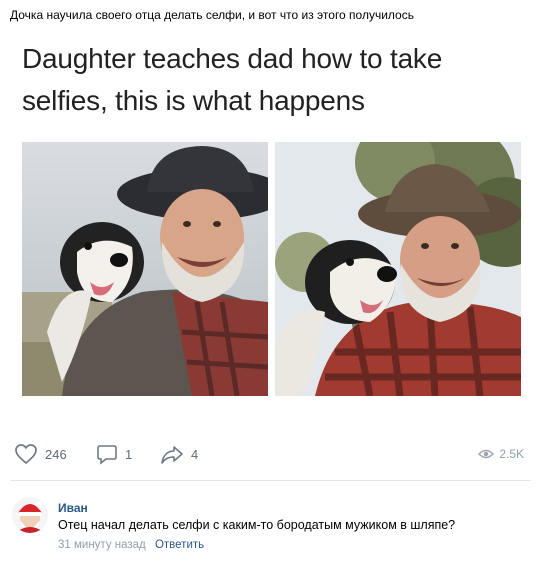 This screenshot has width=541, height=563. Describe the element at coordinates (73, 508) in the screenshot. I see `comment-author: Иван` at that location.